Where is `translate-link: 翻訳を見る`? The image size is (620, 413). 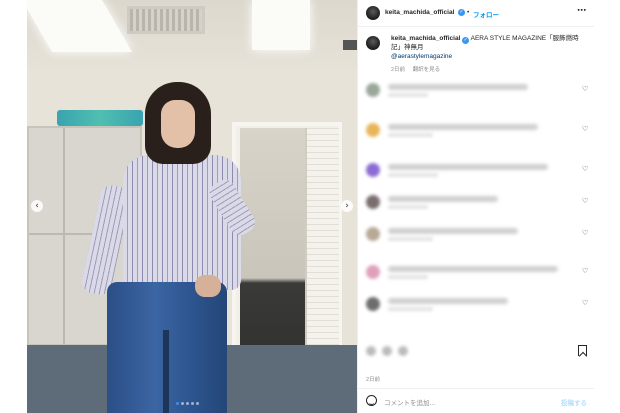 translate-link: 翻訳を見る is located at coordinates (427, 70).